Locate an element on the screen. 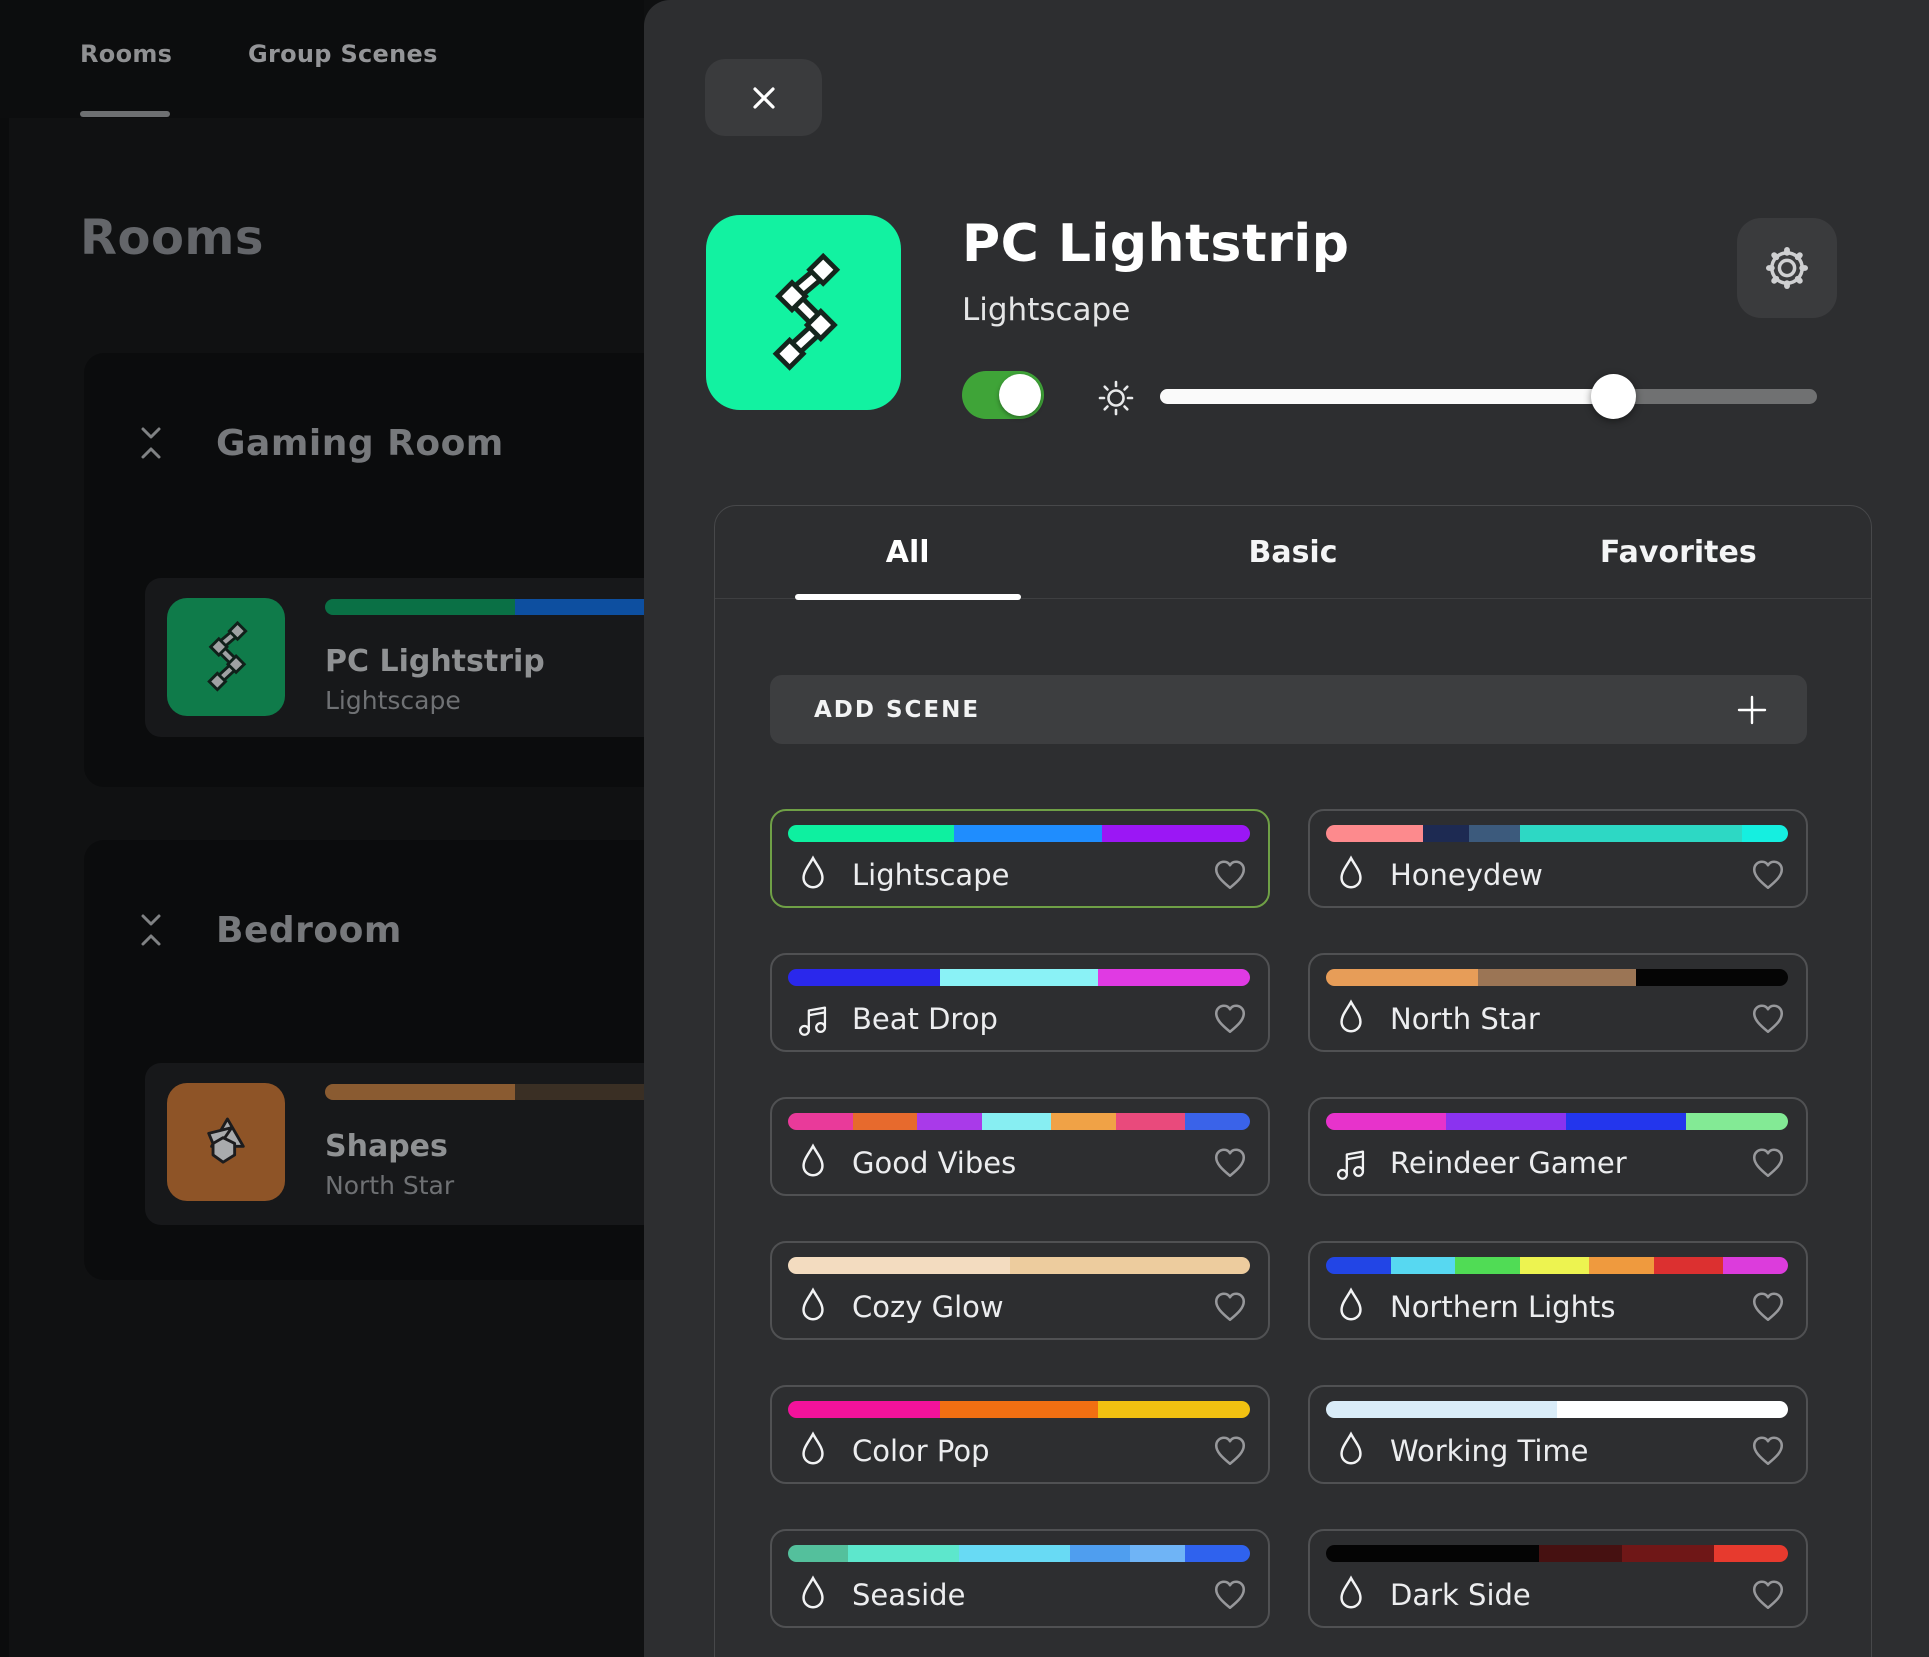  scene-card: Working Time is located at coordinates (1558, 1434).